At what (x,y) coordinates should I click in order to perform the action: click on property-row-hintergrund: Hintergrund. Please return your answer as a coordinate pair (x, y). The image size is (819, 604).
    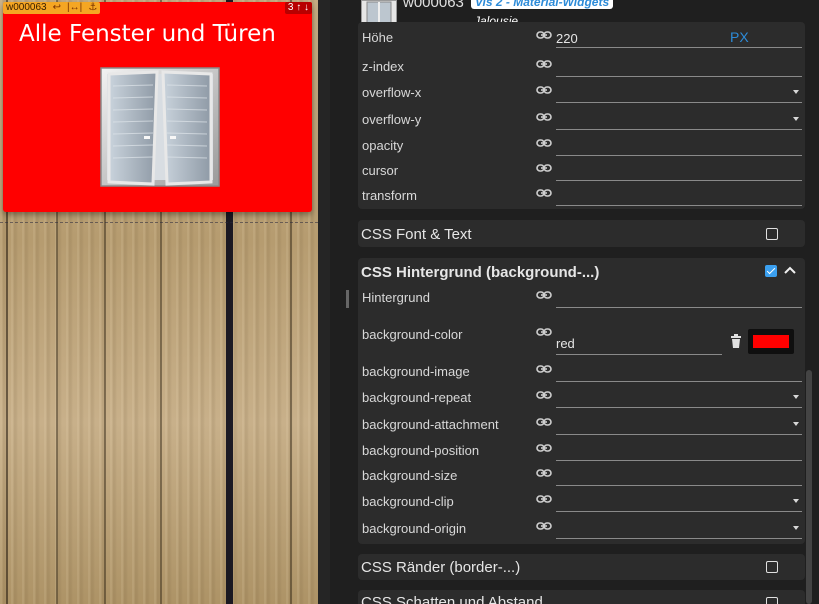
    Looking at the image, I should click on (581, 299).